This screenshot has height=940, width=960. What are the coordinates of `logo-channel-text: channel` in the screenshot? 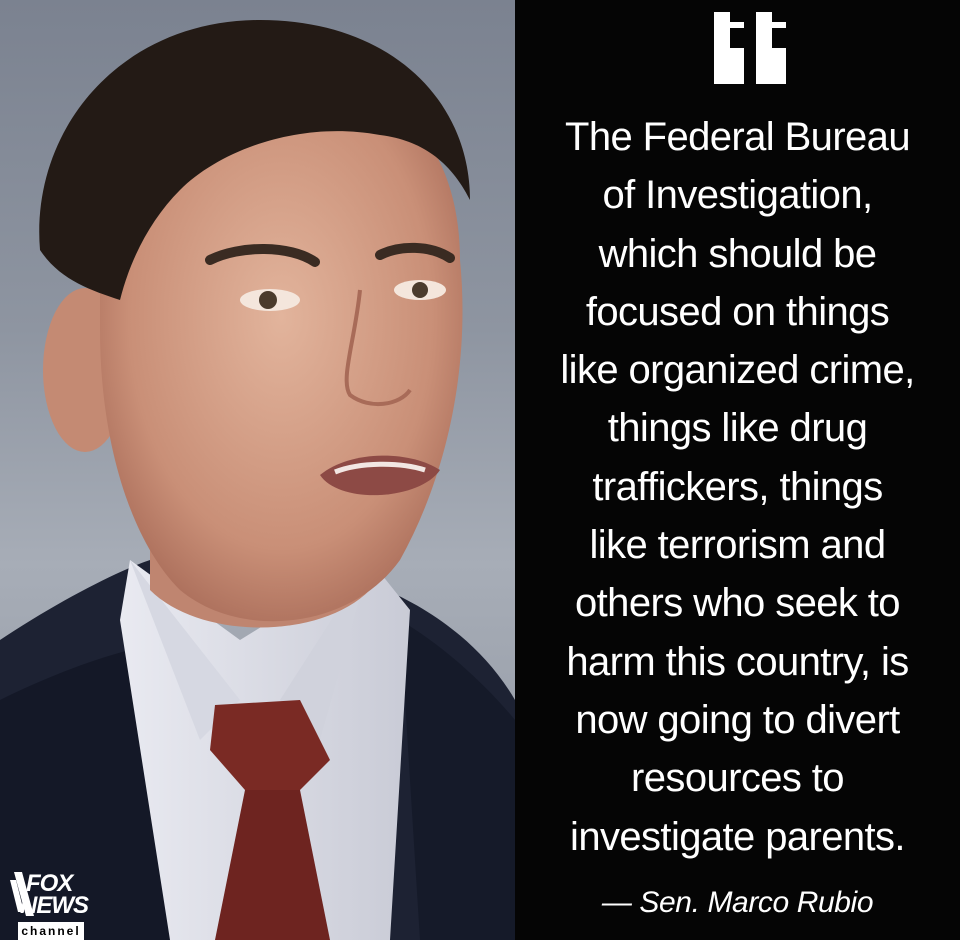 It's located at (51, 931).